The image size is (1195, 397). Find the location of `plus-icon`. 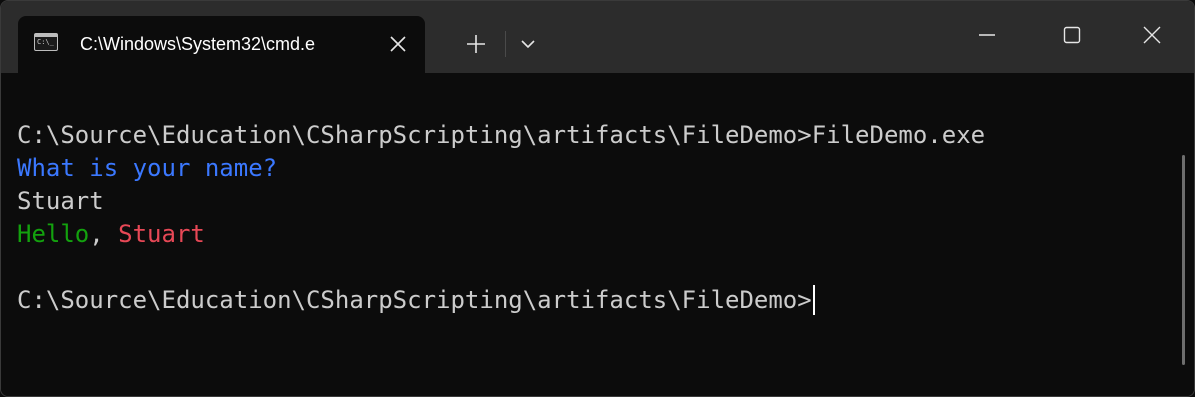

plus-icon is located at coordinates (476, 44).